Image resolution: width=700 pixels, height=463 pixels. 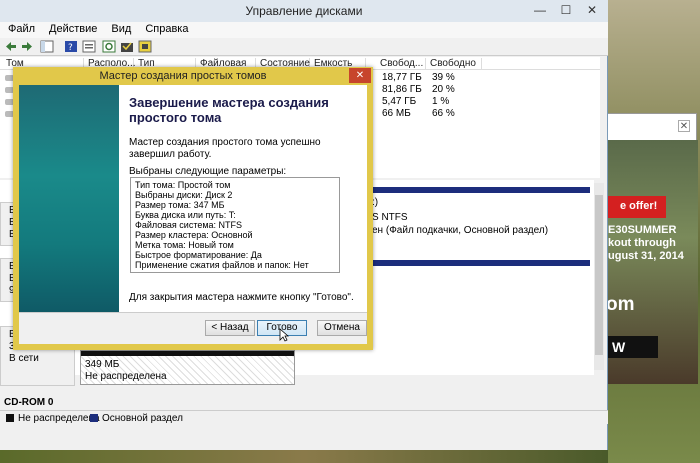 I want to click on unallocated-label: Не распределена, so click(x=126, y=376).